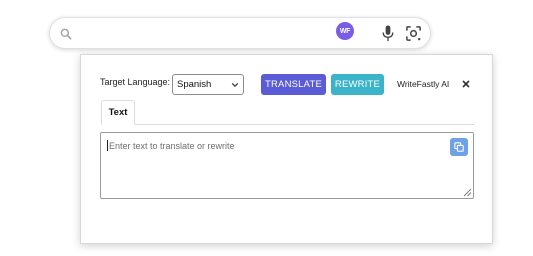  I want to click on tab-bar-divider, so click(287, 124).